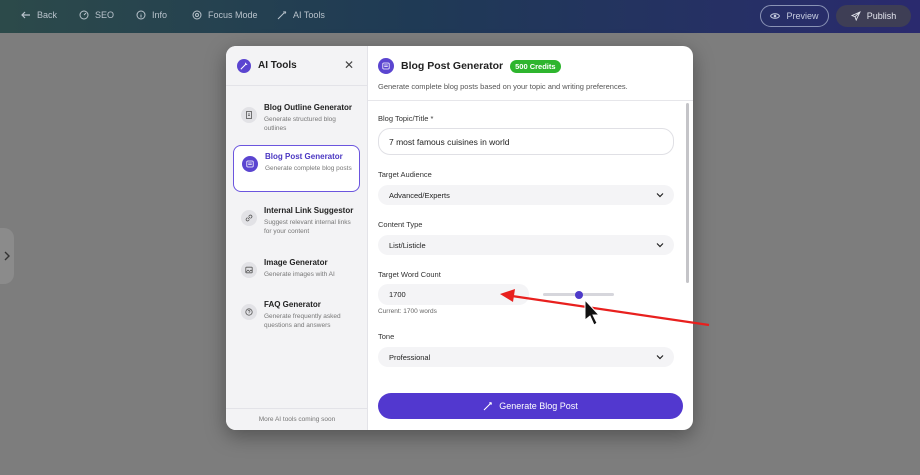 Image resolution: width=920 pixels, height=475 pixels. I want to click on sidebar-item-image-generator: Image Generator Generate images with AI, so click(296, 275).